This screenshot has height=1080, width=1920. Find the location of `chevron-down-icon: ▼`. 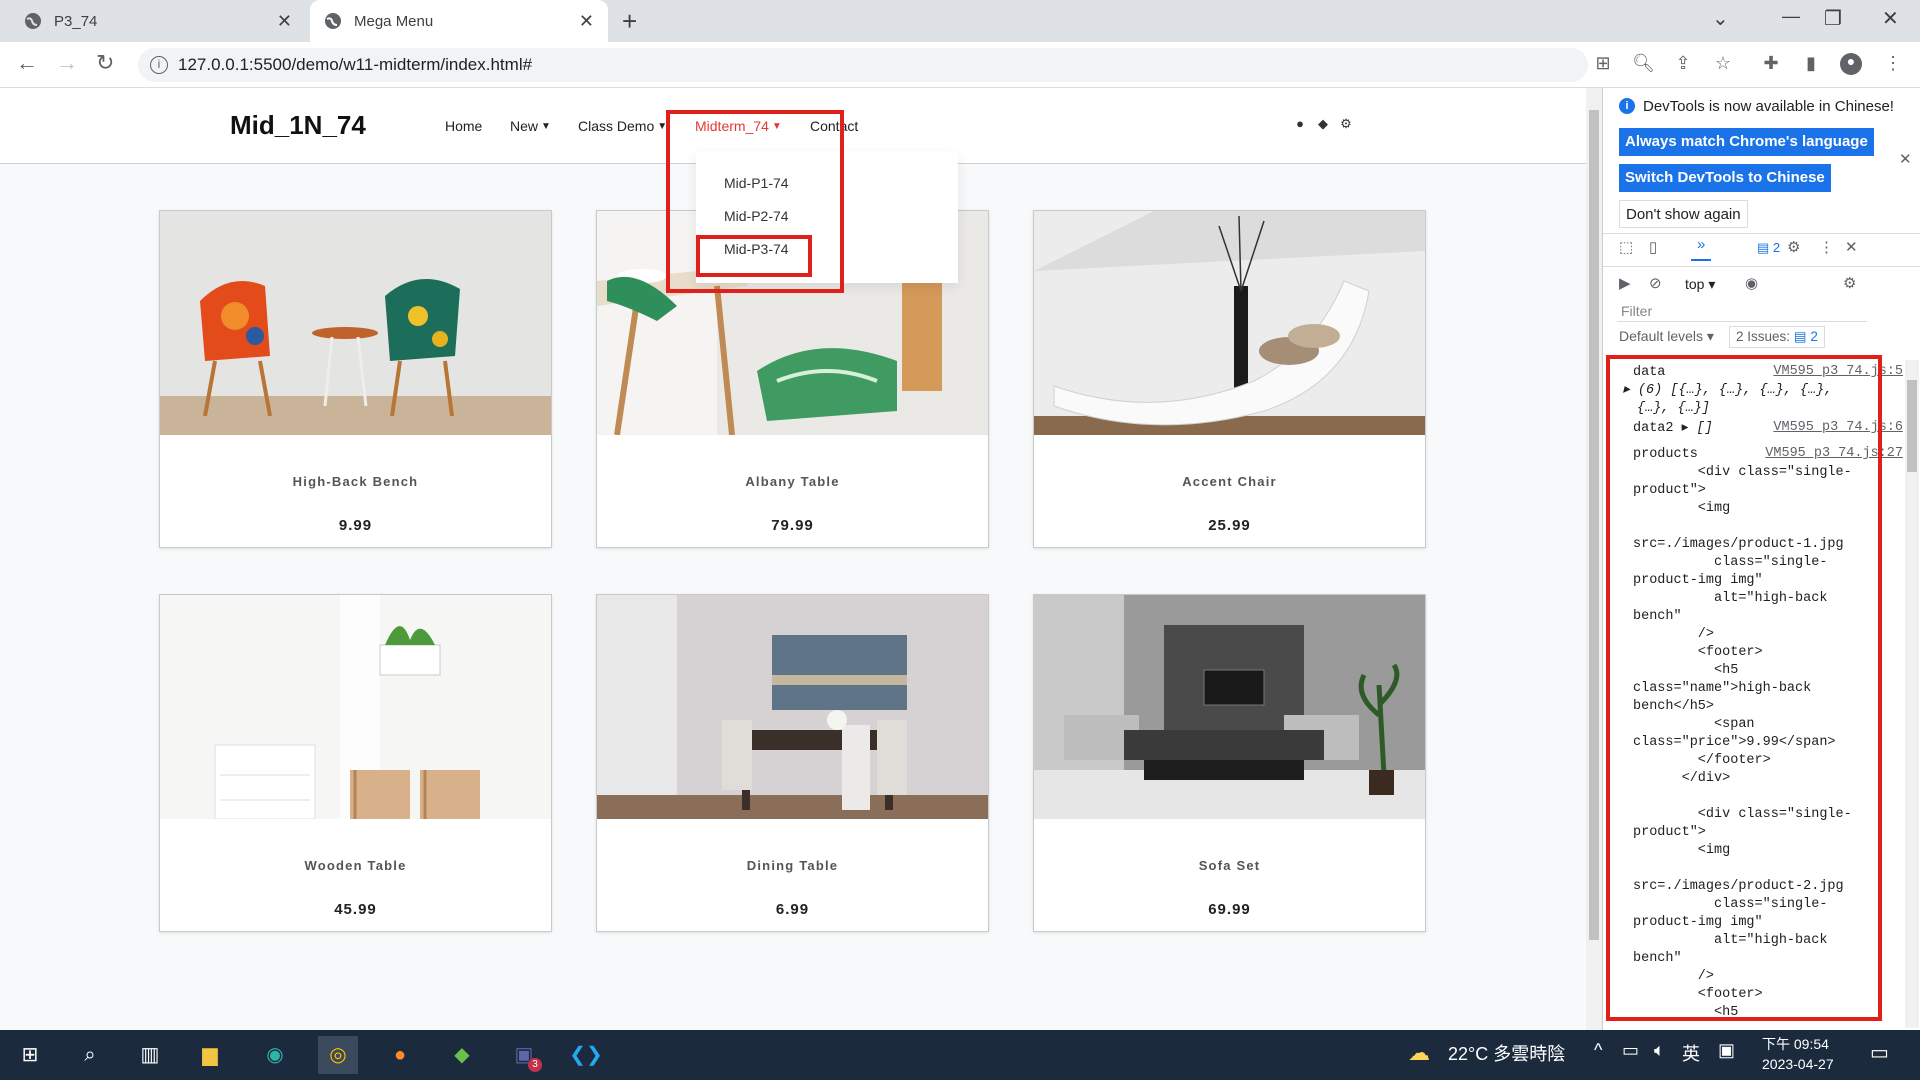

chevron-down-icon: ▼ is located at coordinates (546, 126).